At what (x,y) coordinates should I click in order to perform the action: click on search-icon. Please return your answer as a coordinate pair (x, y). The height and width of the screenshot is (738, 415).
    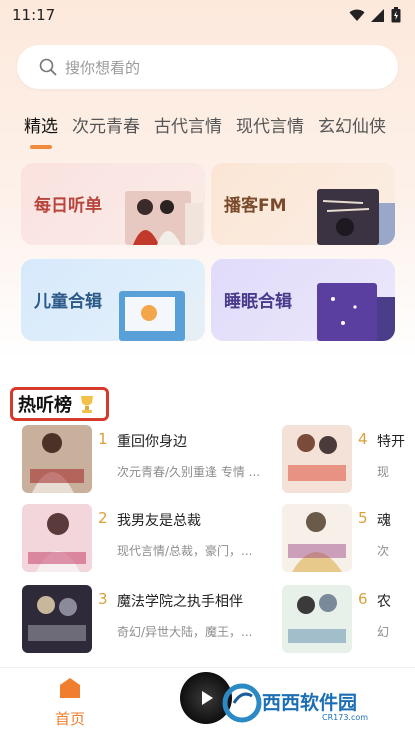
    Looking at the image, I should click on (48, 67).